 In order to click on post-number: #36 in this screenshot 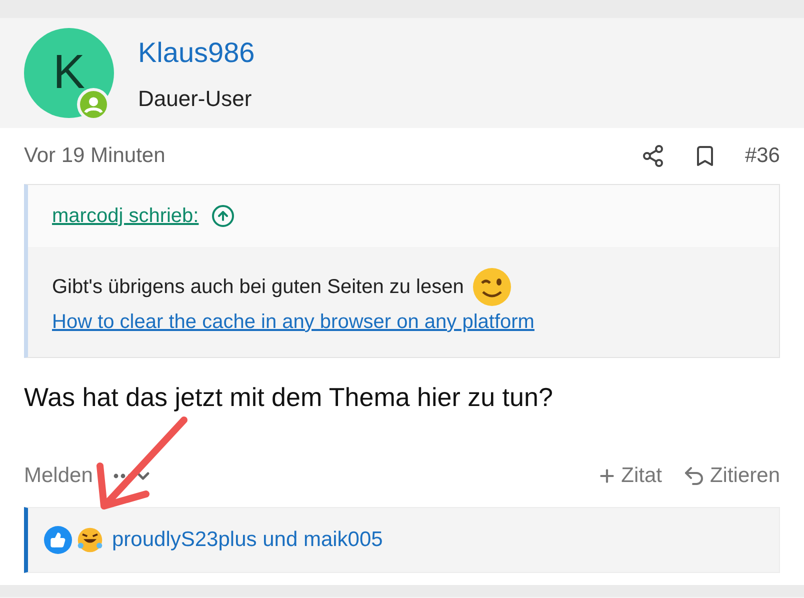, I will do `click(762, 156)`.